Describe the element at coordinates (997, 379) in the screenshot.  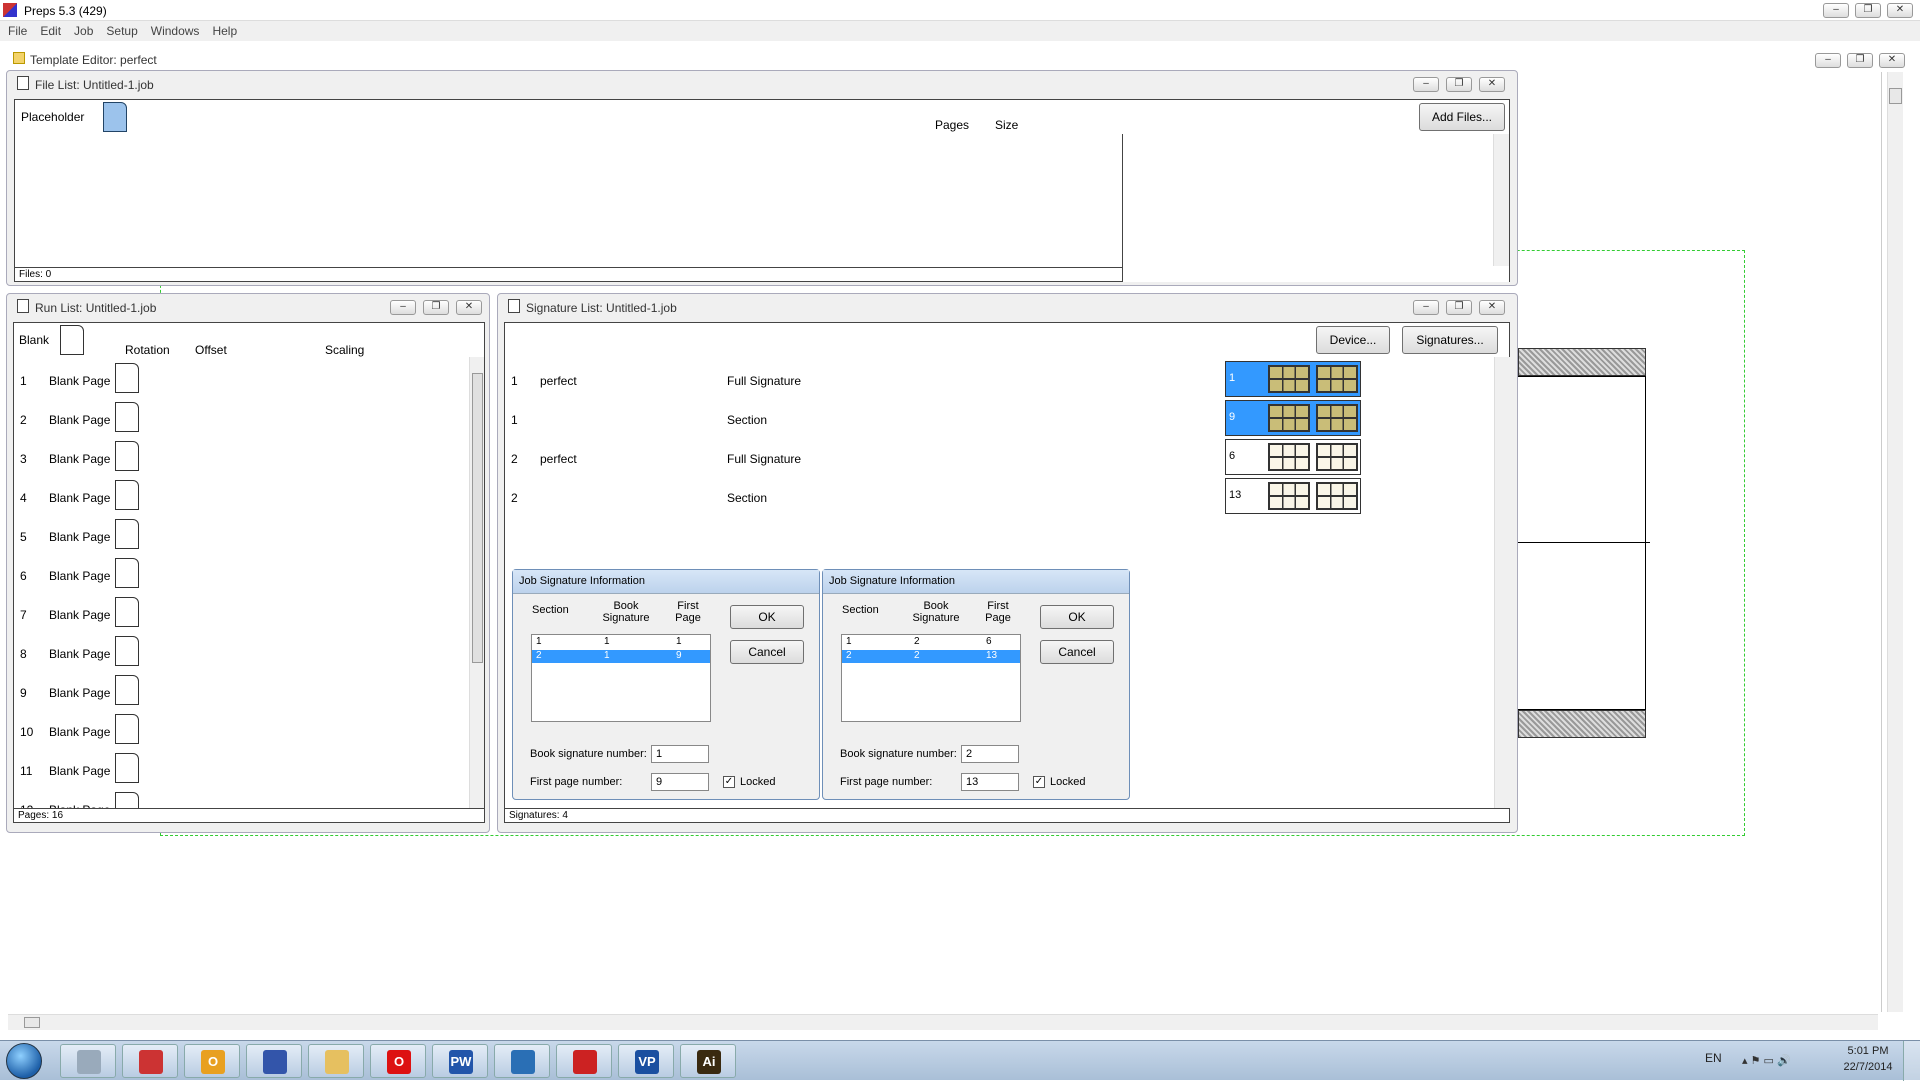
I see `signature-row: 1 perfect Full Signature 1` at that location.